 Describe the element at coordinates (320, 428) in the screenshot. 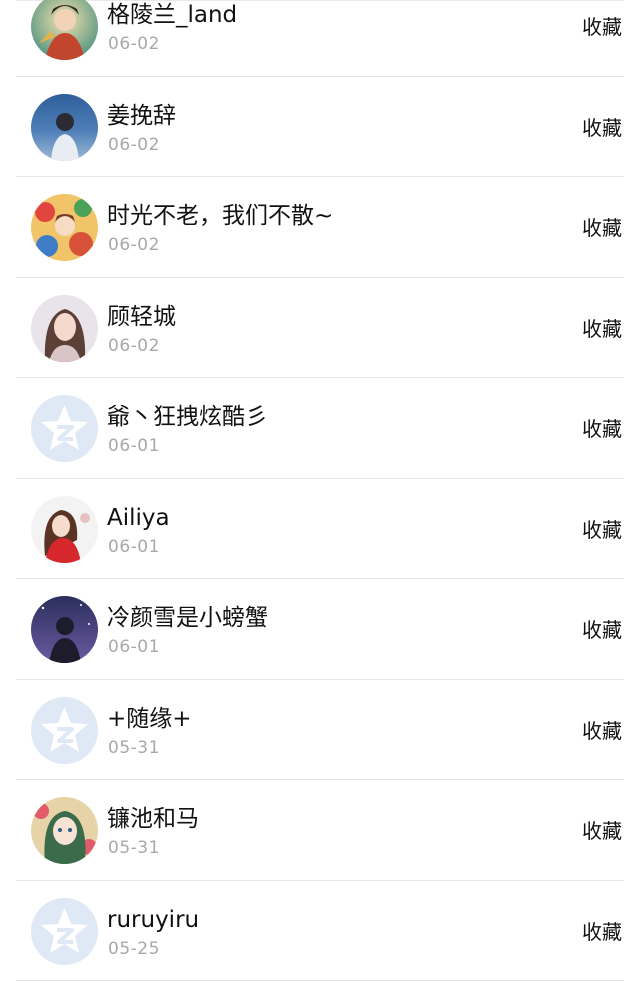

I see `list-item: 爺丶狂拽炫酷彡 06-01 收藏` at that location.